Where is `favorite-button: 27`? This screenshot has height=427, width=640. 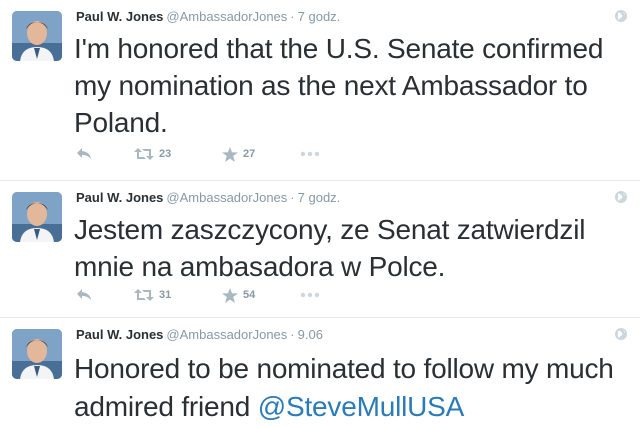
favorite-button: 27 is located at coordinates (261, 154).